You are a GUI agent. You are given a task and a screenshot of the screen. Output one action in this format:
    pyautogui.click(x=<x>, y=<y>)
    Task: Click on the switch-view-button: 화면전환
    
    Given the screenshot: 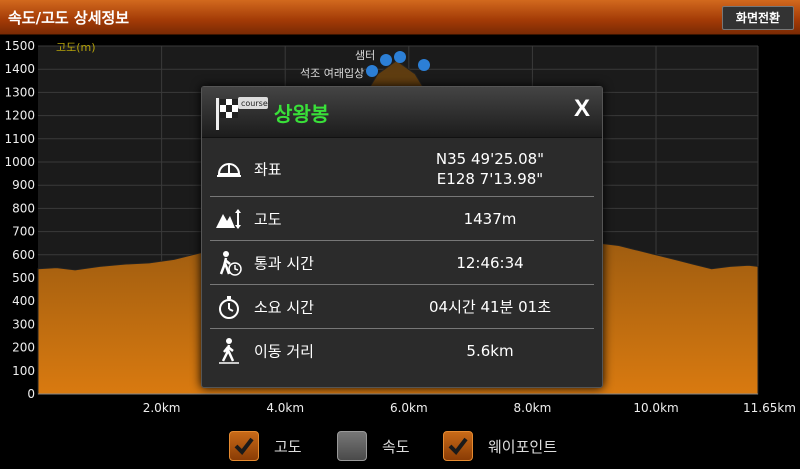 What is the action you would take?
    pyautogui.click(x=758, y=18)
    